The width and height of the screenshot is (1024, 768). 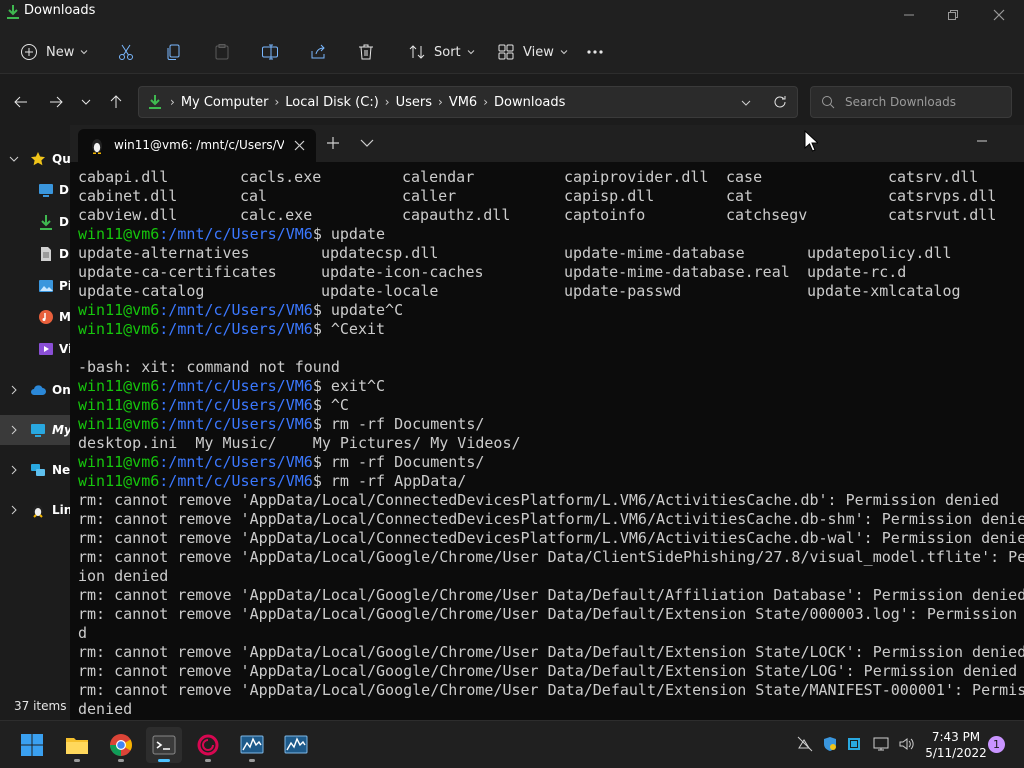 I want to click on terminal-tab: win11@vm6: /mnt/c/Users/VM6, so click(x=197, y=145).